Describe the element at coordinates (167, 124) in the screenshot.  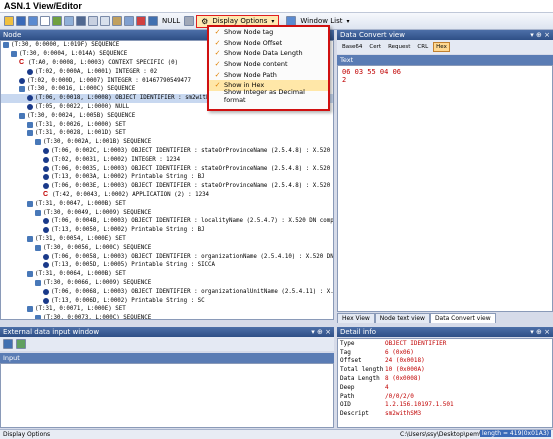
I see `tree-node: (T:31, 0:0026, L:0000) SET` at that location.